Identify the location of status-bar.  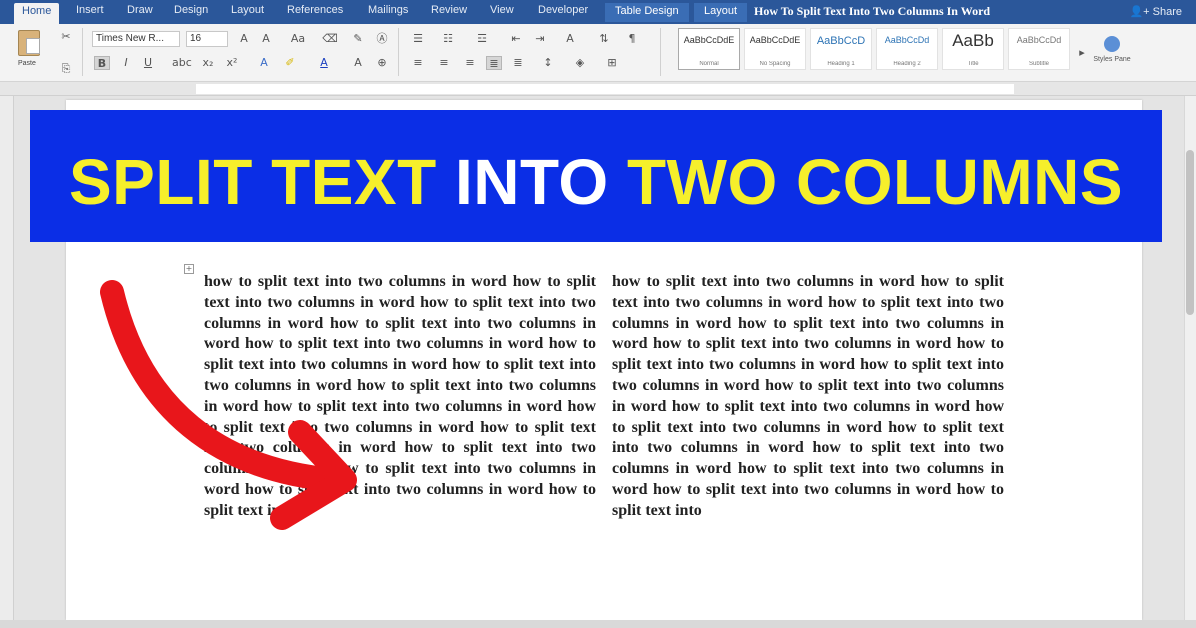
(598, 624).